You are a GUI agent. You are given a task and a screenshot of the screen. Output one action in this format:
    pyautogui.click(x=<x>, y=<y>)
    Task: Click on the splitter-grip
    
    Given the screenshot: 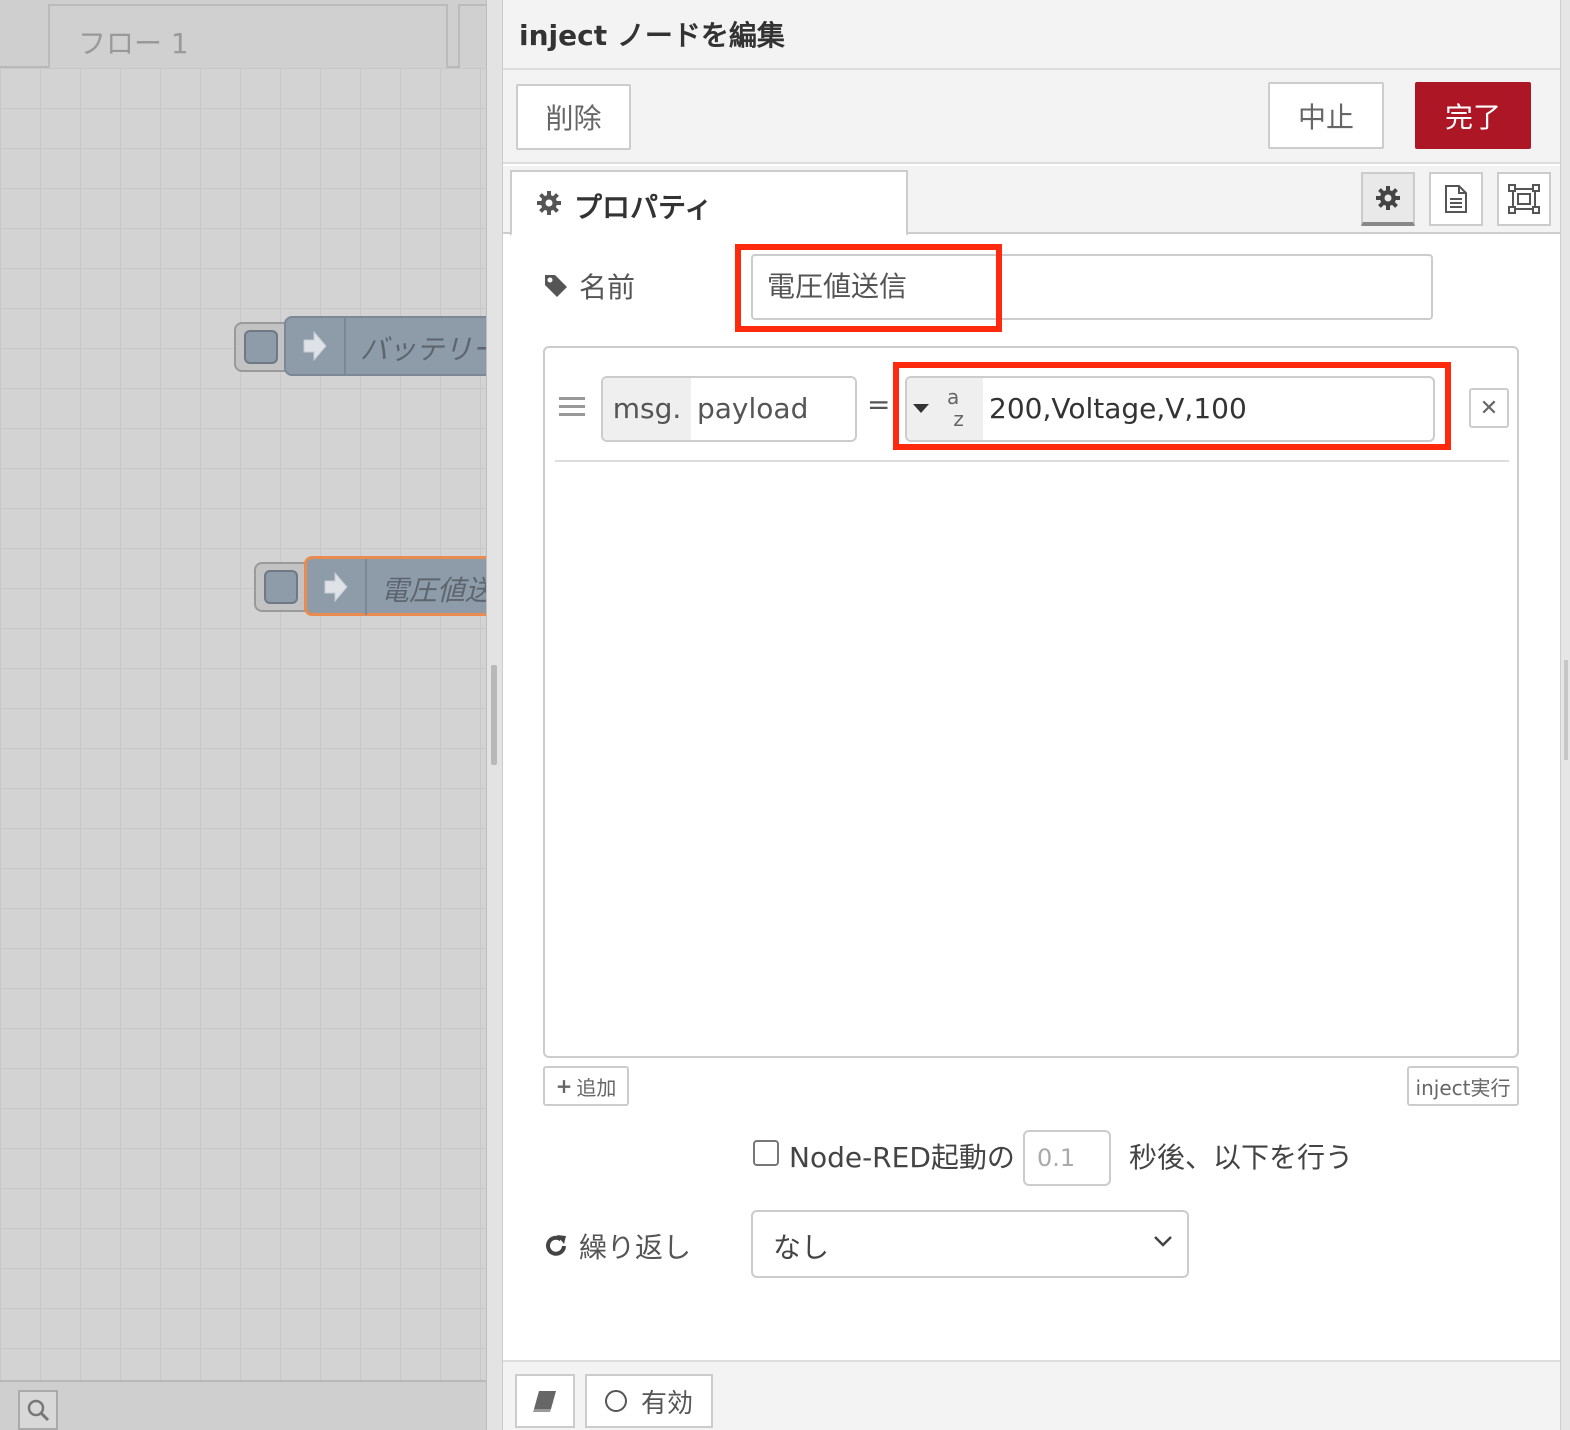 What is the action you would take?
    pyautogui.click(x=494, y=715)
    